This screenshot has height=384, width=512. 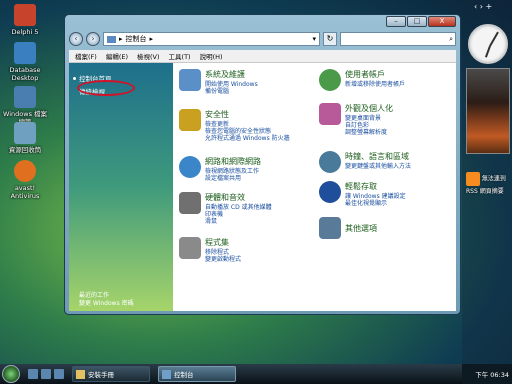 What do you see at coordinates (121, 39) in the screenshot?
I see `breadcrumb-arrow-icon: ▸` at bounding box center [121, 39].